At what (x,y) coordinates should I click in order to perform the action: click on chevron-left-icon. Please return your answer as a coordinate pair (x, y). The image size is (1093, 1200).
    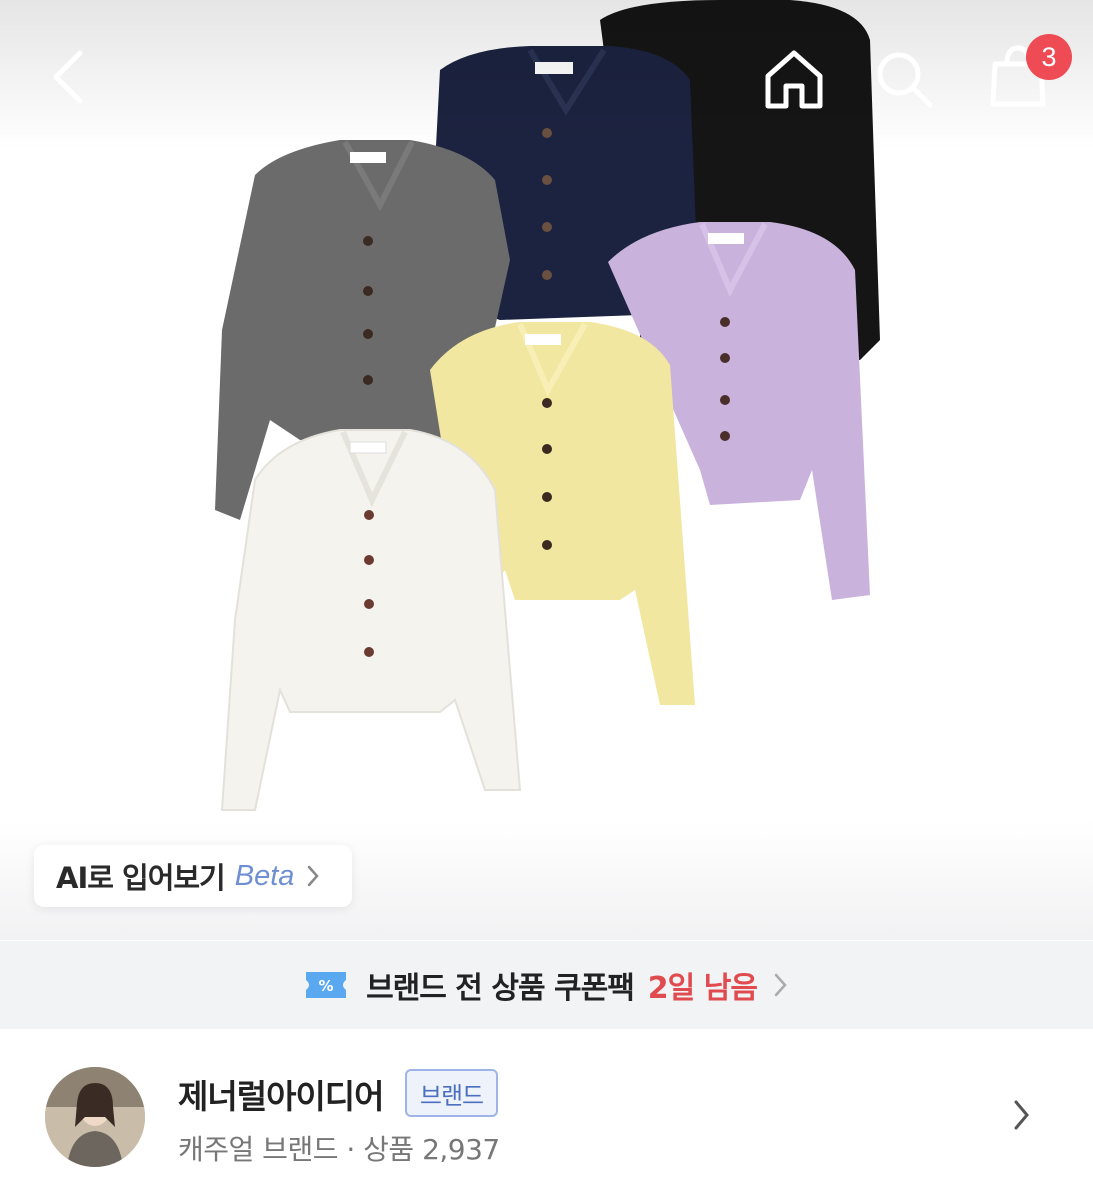
    Looking at the image, I should click on (68, 77).